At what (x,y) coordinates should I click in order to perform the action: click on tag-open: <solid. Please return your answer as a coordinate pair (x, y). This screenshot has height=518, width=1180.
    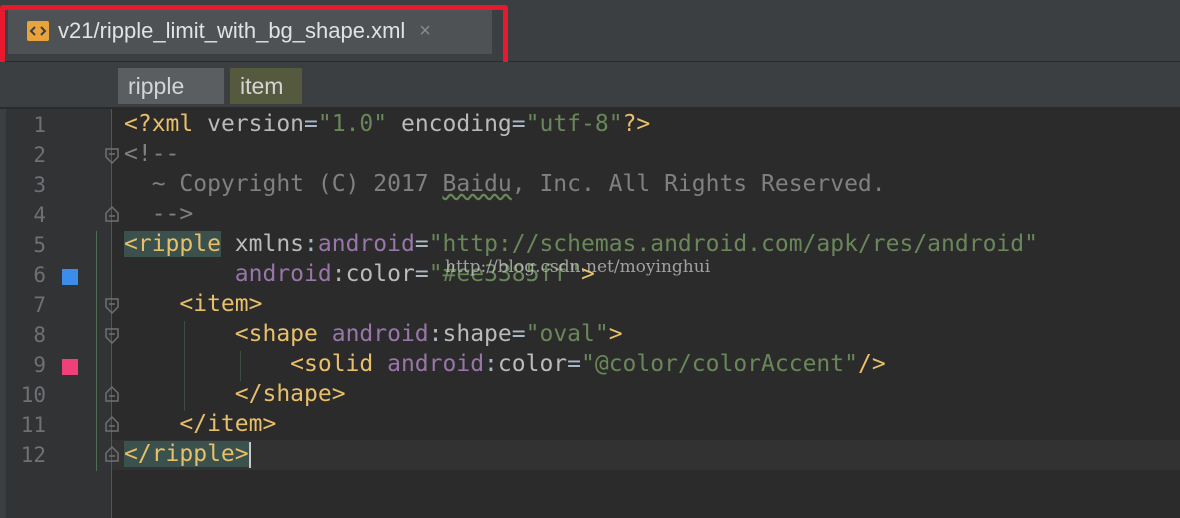
    Looking at the image, I should click on (339, 364).